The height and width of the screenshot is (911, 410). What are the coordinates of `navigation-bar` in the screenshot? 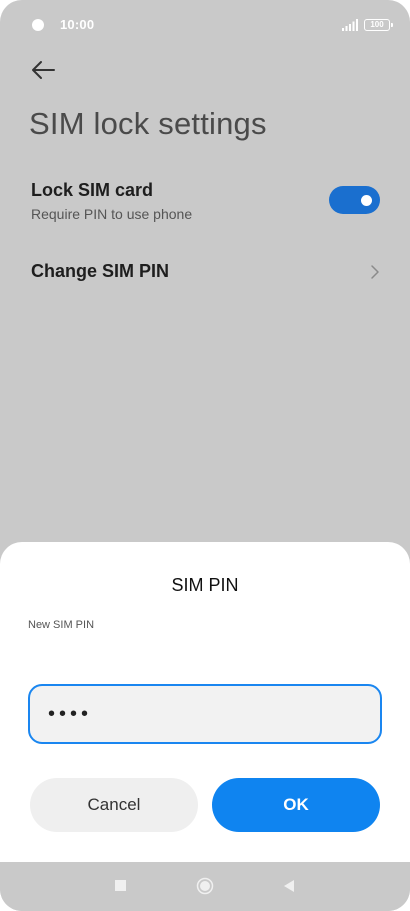 It's located at (205, 886).